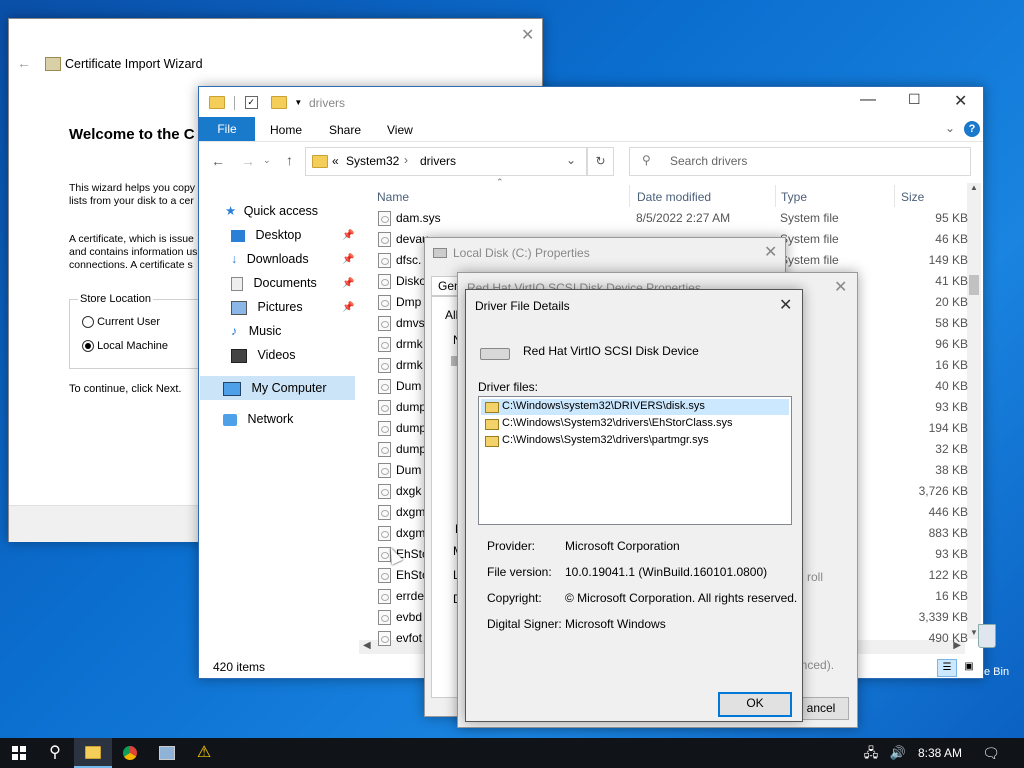  I want to click on column-header-size: Size, so click(912, 197).